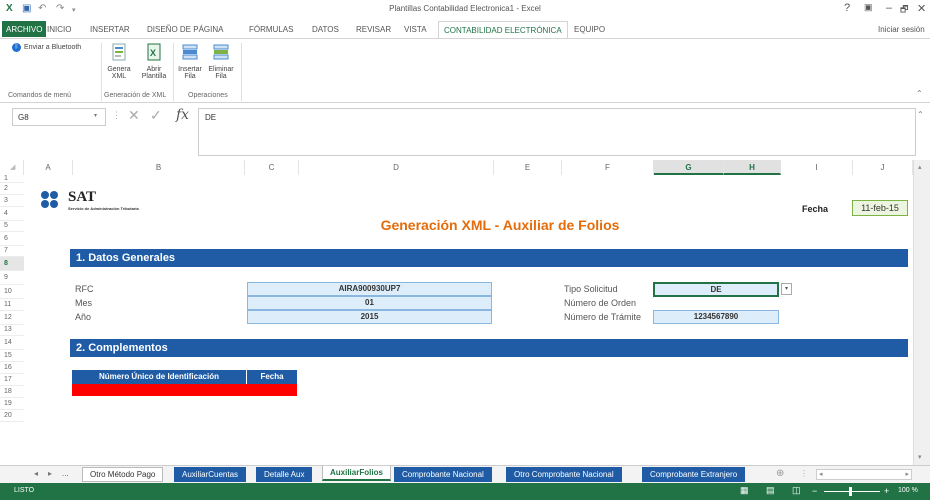 The image size is (930, 500). Describe the element at coordinates (185, 29) in the screenshot. I see `tab-diseno-pagina: DISEÑO DE PÁGINA` at that location.